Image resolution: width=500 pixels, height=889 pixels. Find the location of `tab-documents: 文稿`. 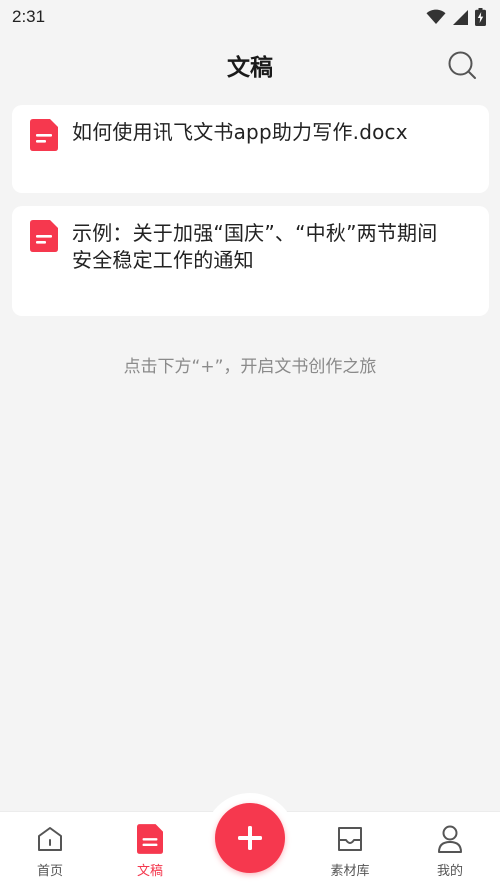

tab-documents: 文稿 is located at coordinates (150, 854).